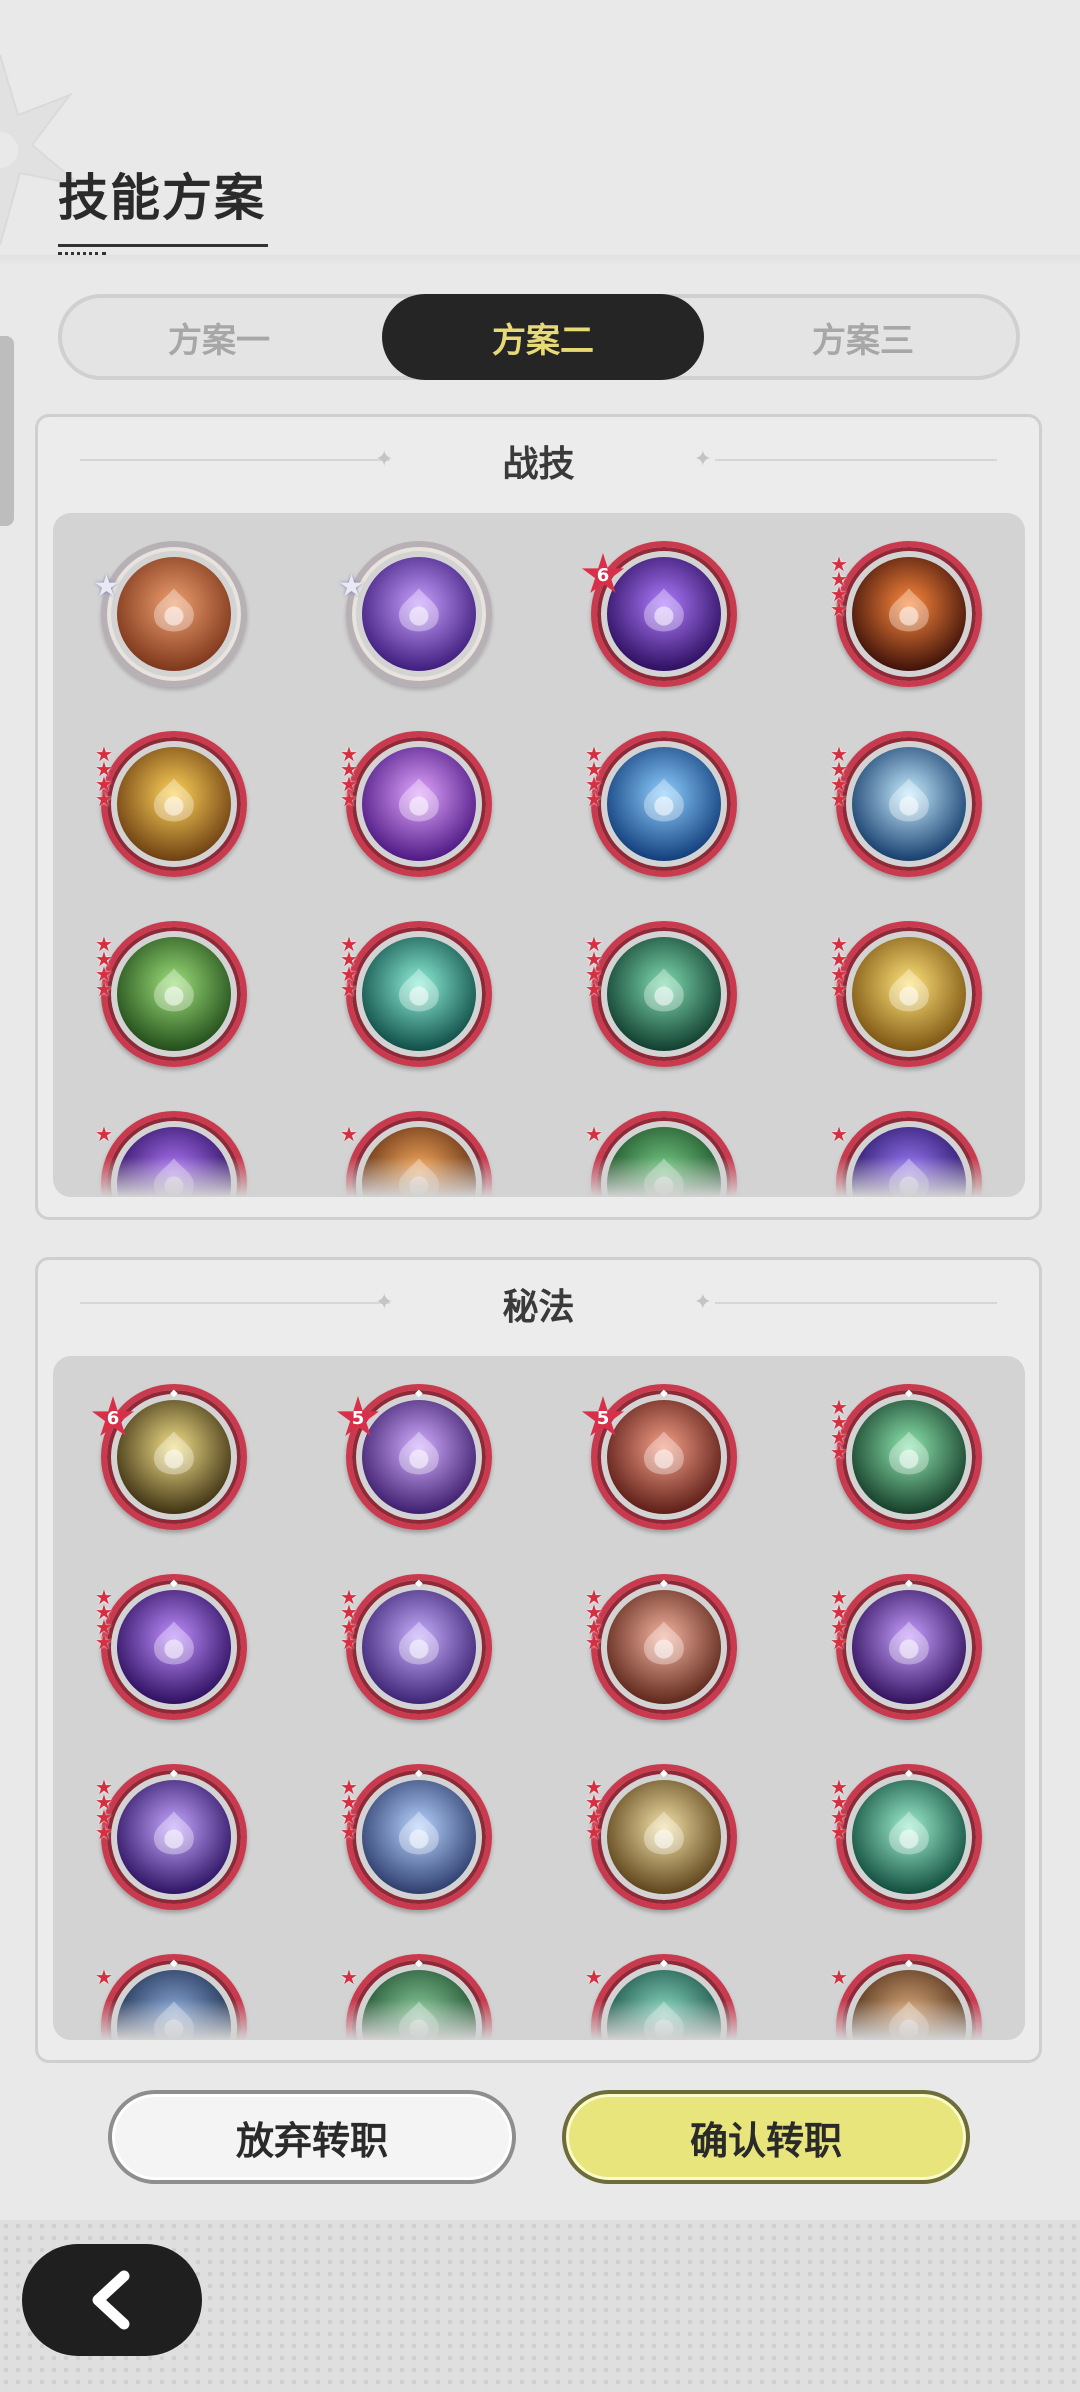 The image size is (1080, 2392). I want to click on golden-sparkle-heal-icon, so click(909, 994).